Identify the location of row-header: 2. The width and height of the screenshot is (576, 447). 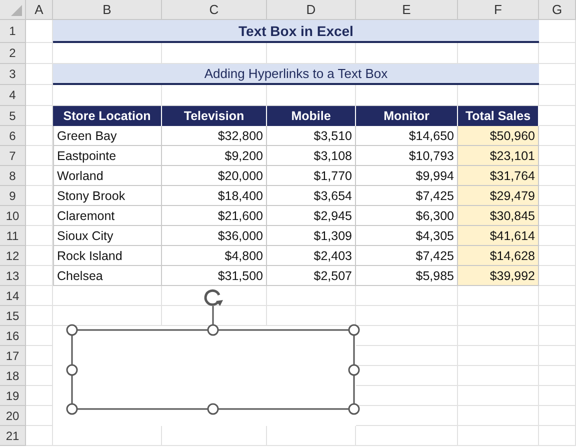
(13, 53).